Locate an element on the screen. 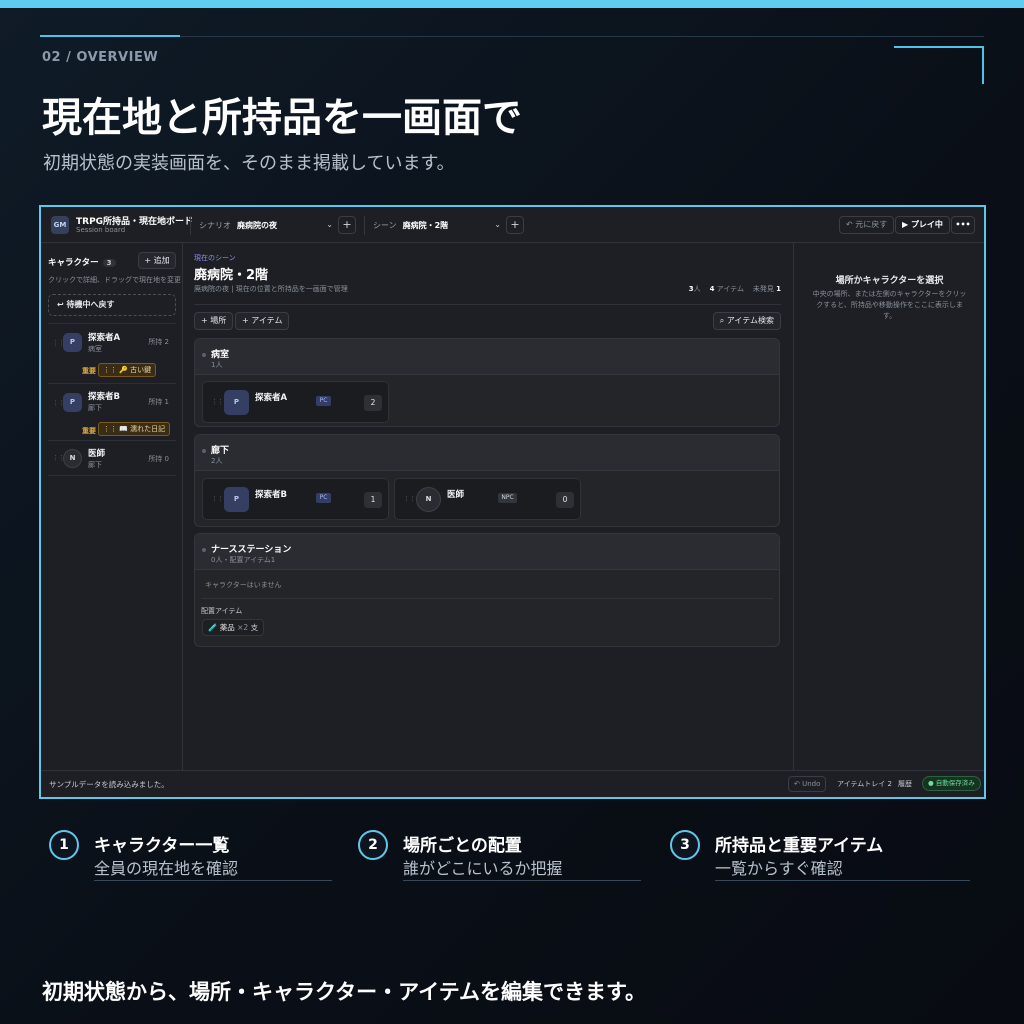 The height and width of the screenshot is (1024, 1024). character-card: ⋮⋮ P 探索者B PC 1 is located at coordinates (295, 499).